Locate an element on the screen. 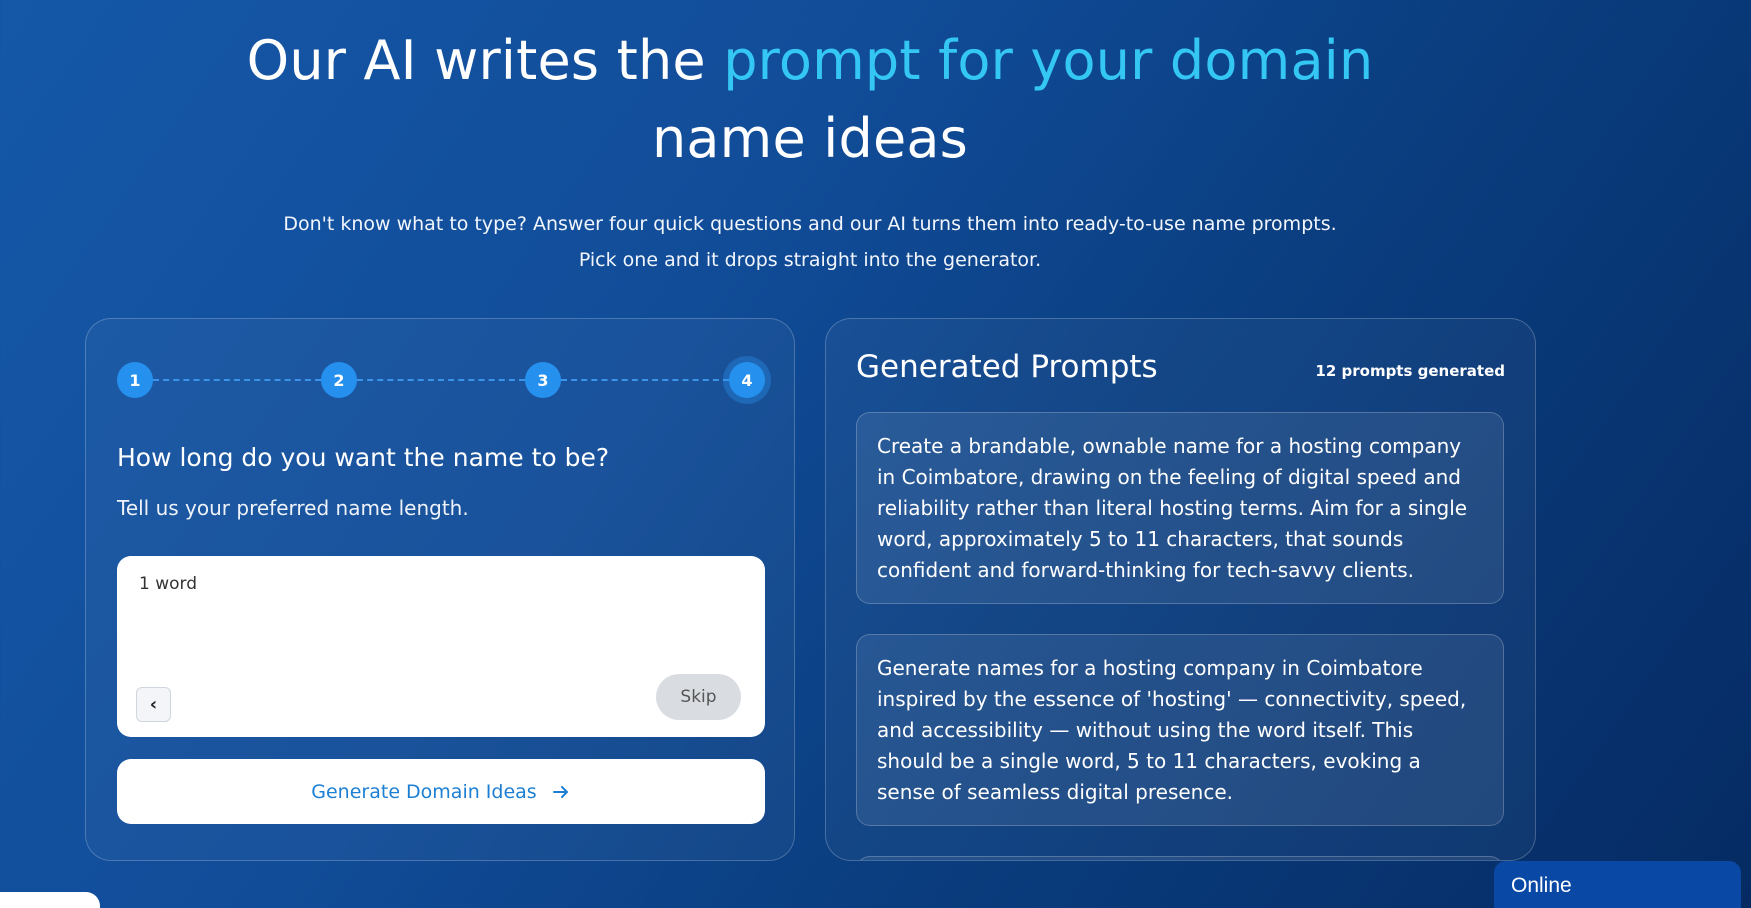 The image size is (1751, 908). step-4: 4 is located at coordinates (747, 380).